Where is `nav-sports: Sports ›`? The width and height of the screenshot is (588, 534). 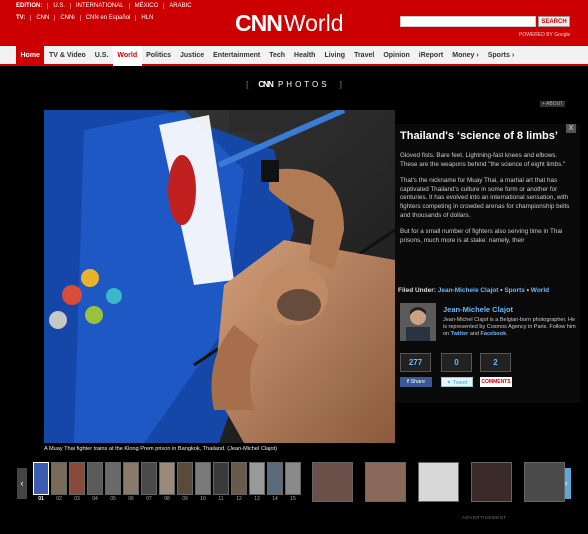 nav-sports: Sports › is located at coordinates (500, 56).